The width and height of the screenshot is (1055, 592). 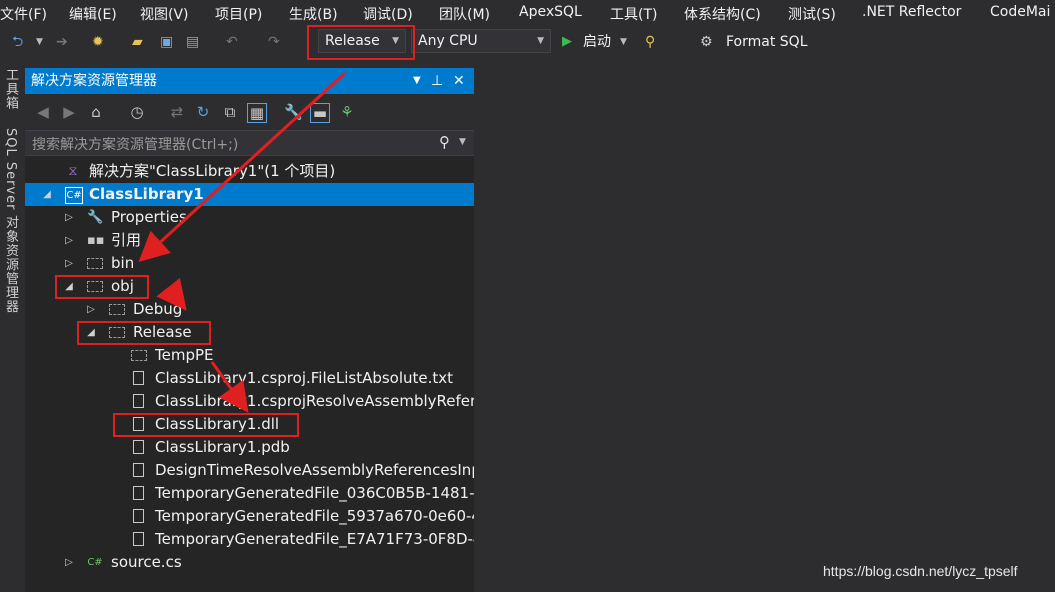 What do you see at coordinates (274, 42) in the screenshot?
I see `redo-icon: ↷` at bounding box center [274, 42].